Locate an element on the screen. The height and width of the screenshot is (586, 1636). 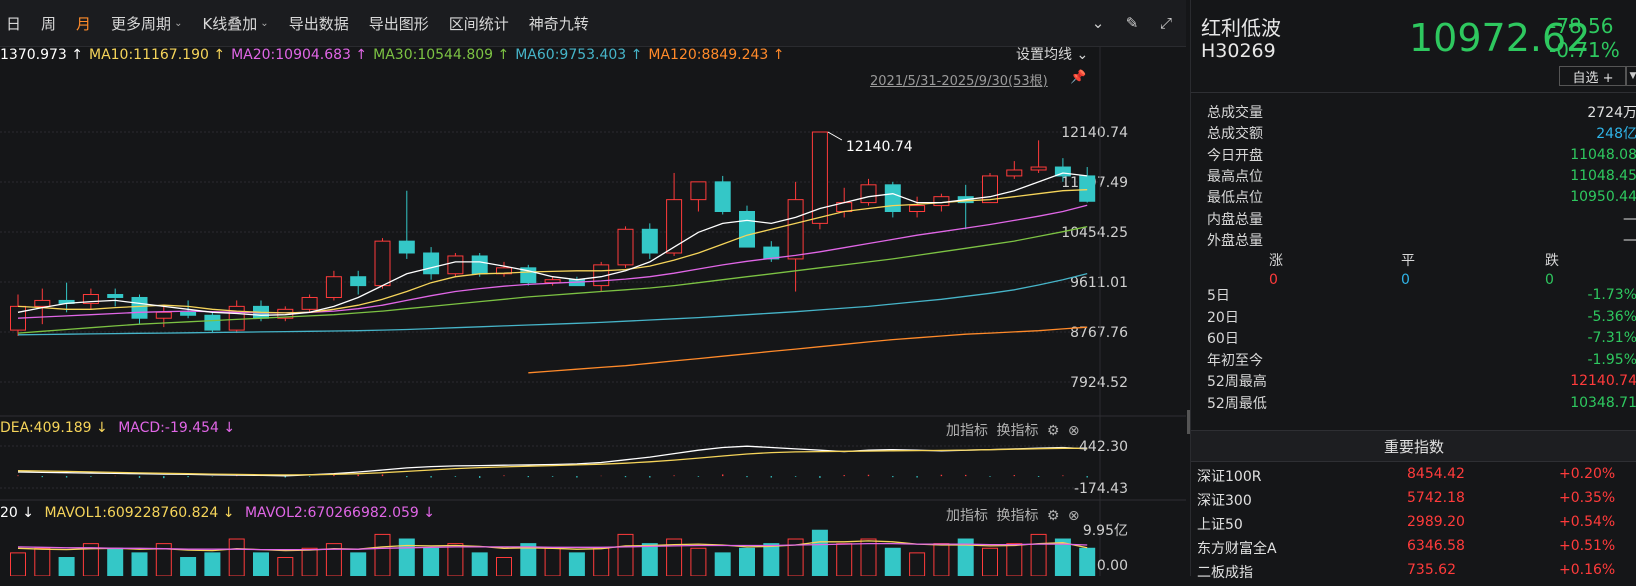
vol-prefix: 20 ↓ is located at coordinates (17, 513).